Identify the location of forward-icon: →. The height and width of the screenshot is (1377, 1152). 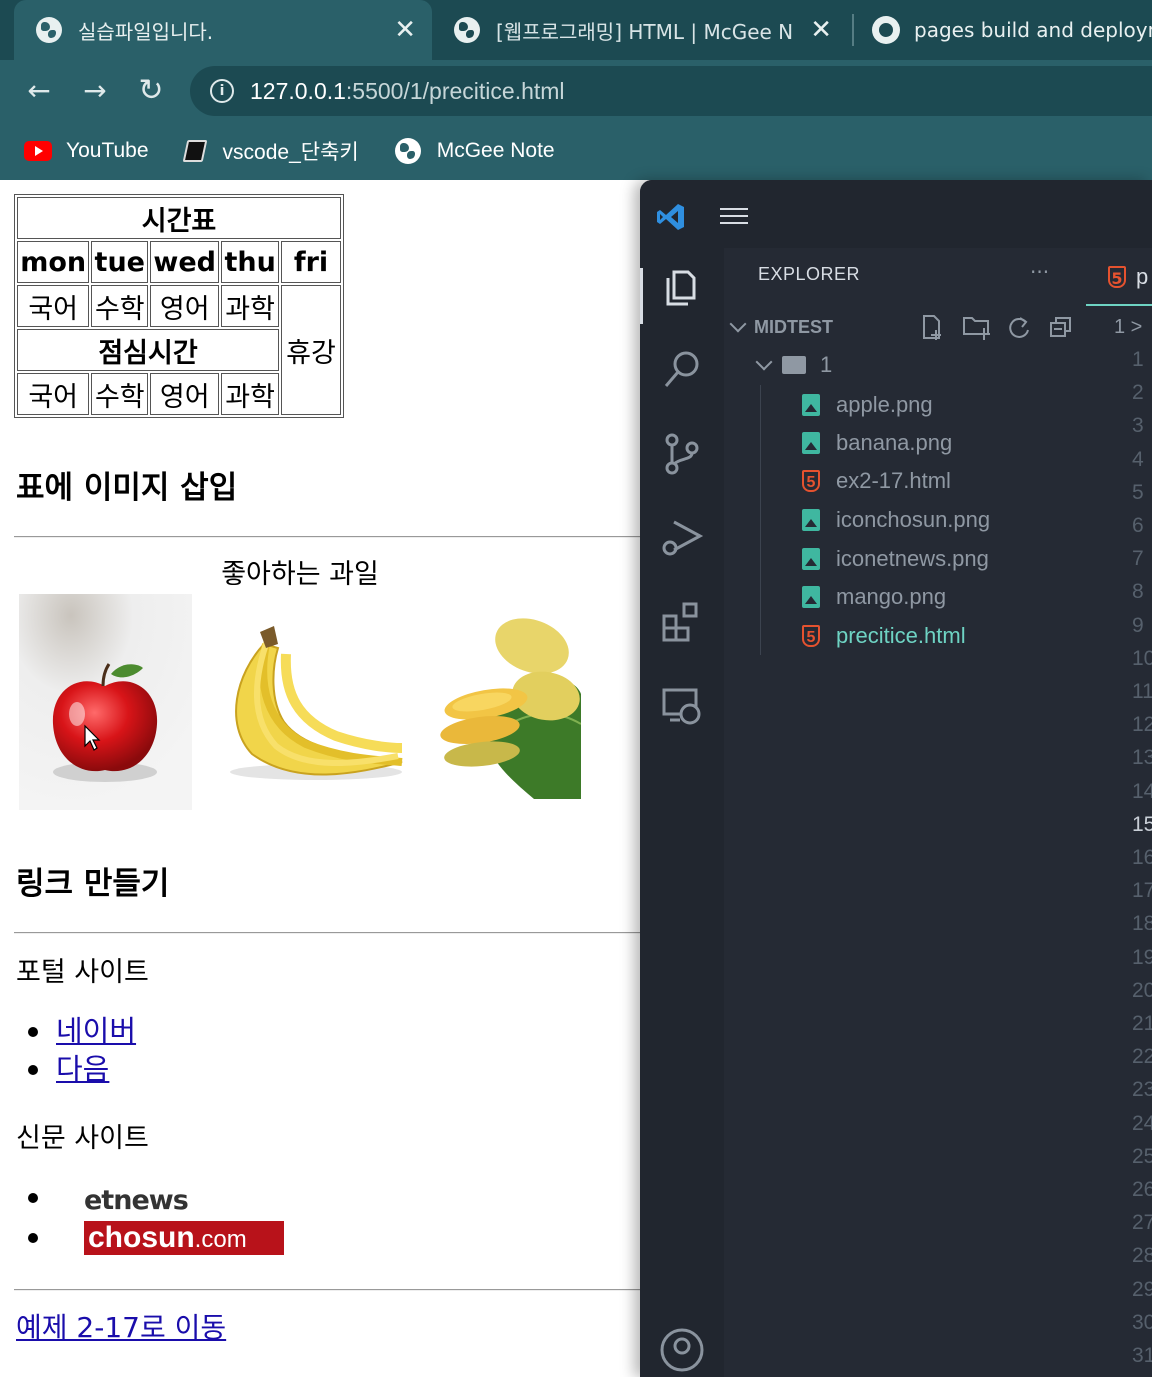
(95, 91).